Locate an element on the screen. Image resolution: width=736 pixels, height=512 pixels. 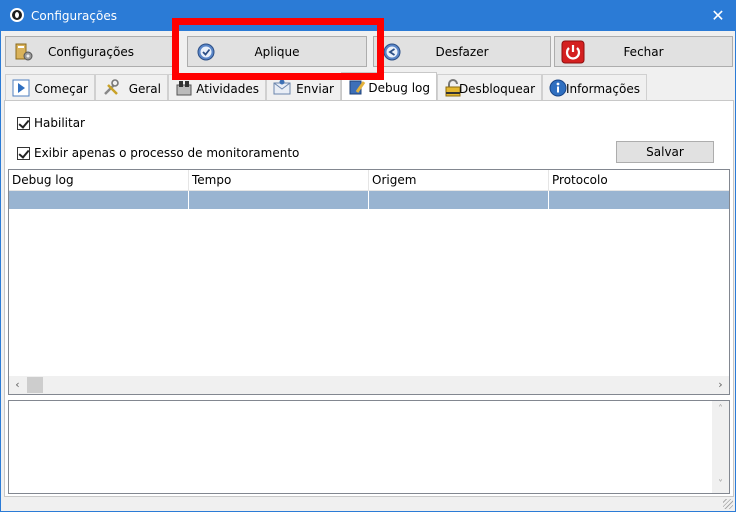
desfazer-button: Desfazer is located at coordinates (462, 51).